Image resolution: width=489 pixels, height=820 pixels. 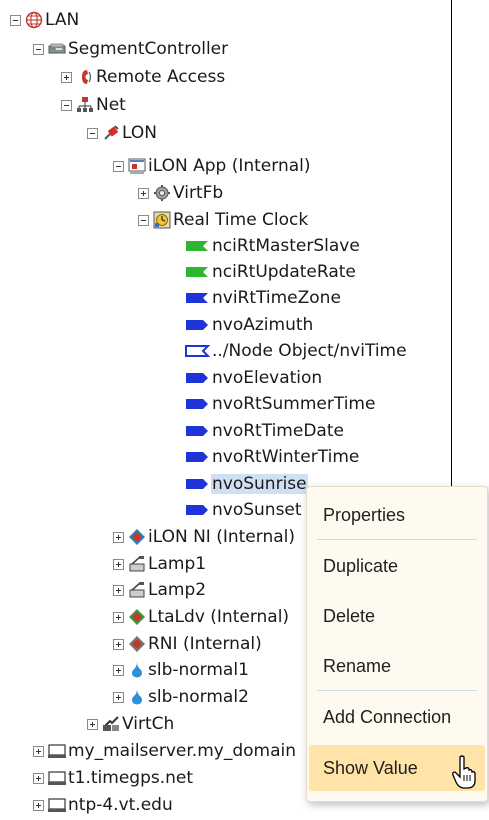 I want to click on menu-item-rename: Rename, so click(x=397, y=666).